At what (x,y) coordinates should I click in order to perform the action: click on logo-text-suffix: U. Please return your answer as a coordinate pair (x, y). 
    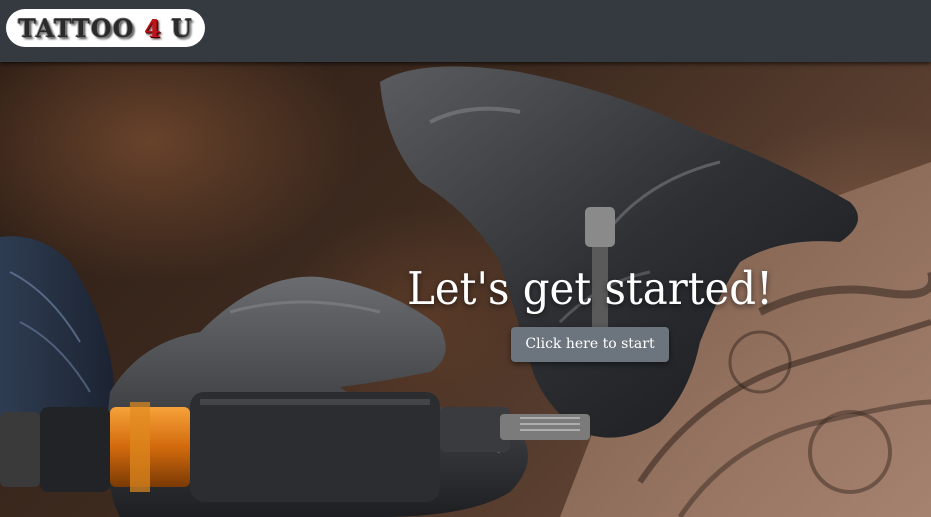
    Looking at the image, I should click on (177, 28).